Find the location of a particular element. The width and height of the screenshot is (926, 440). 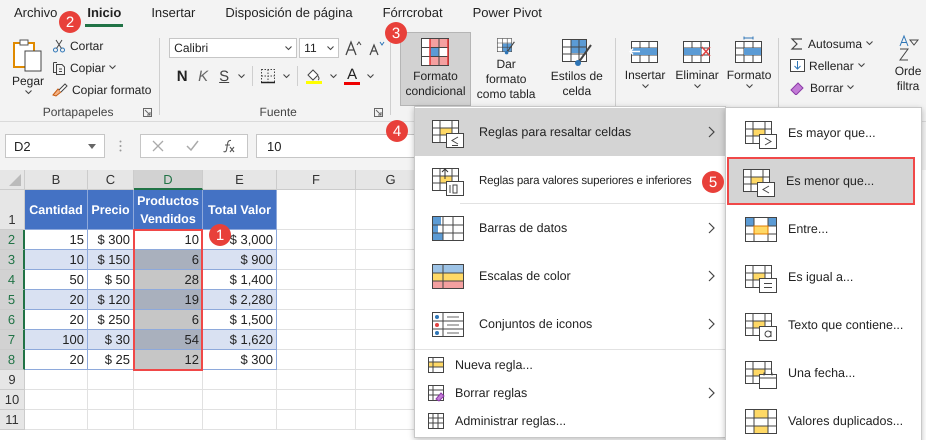

ribbon-button: Estilos de celda is located at coordinates (576, 69).